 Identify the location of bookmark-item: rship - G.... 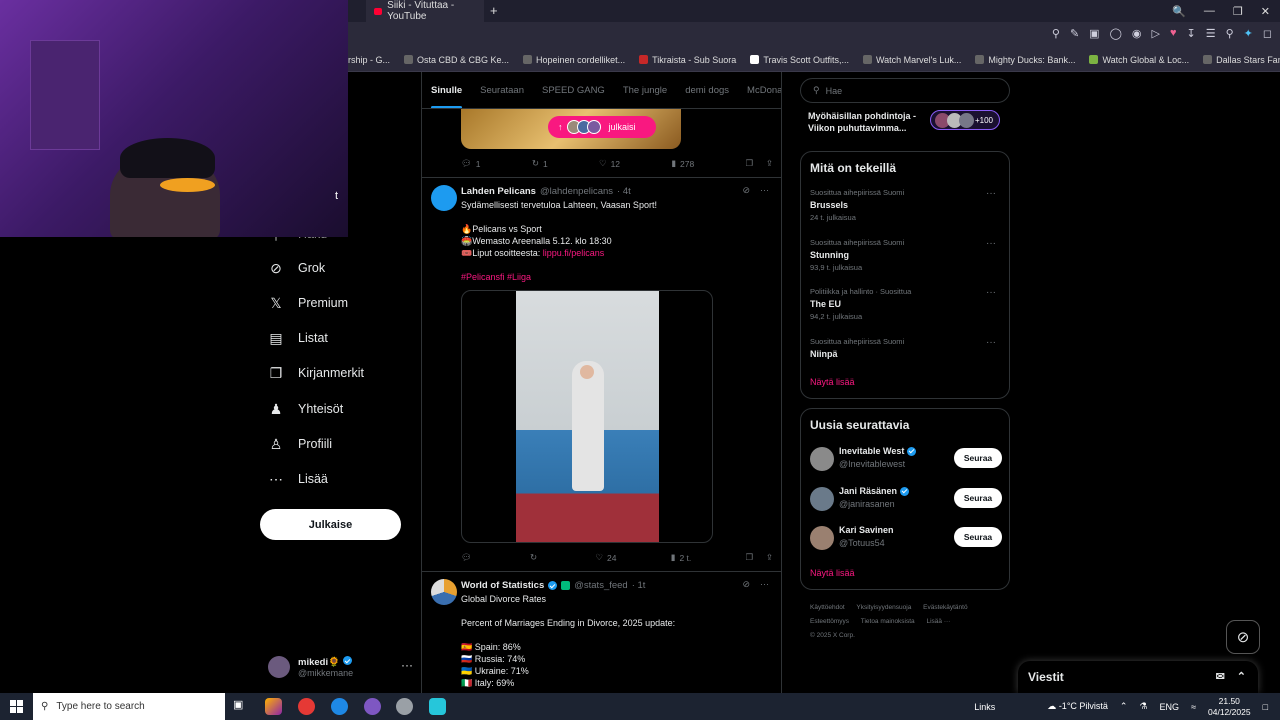
(369, 60).